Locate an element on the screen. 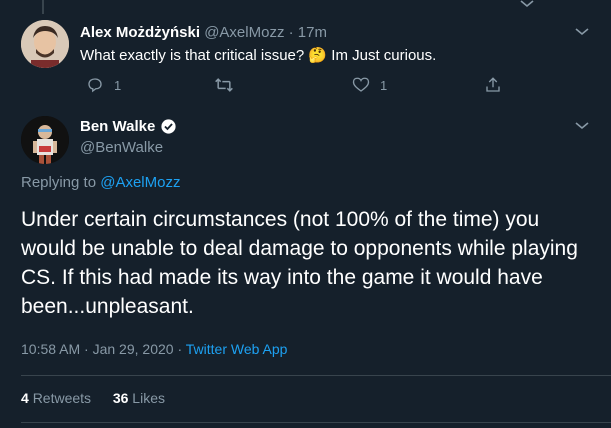  like-count: 1 is located at coordinates (384, 85).